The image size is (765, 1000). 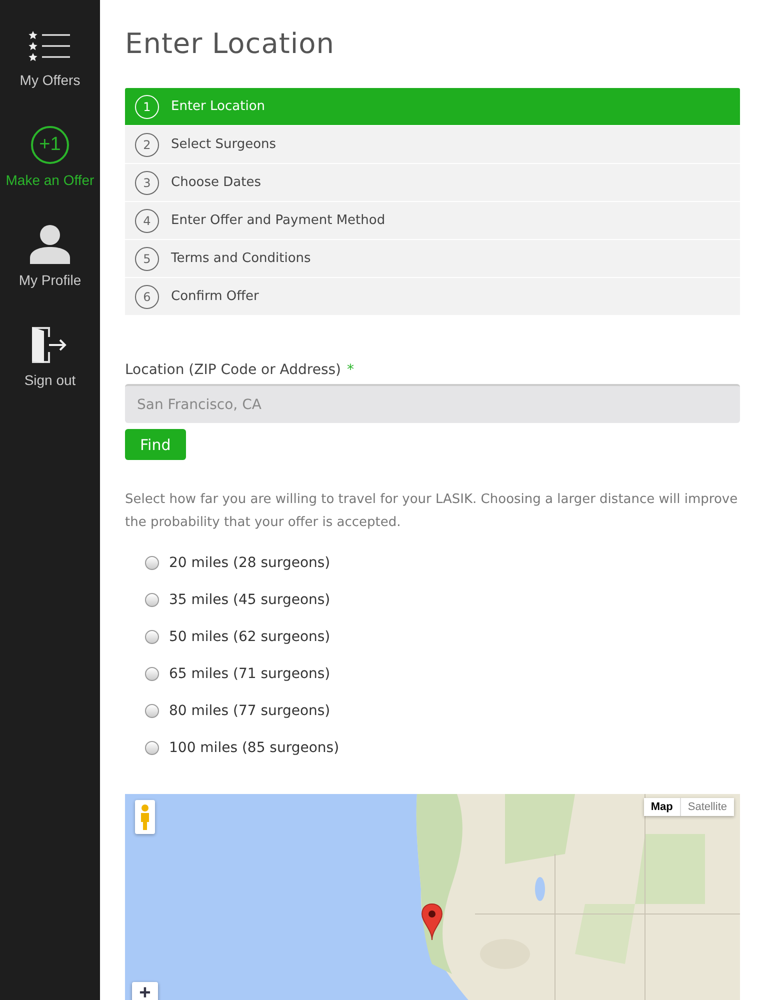 I want to click on radio-label: 80 miles (77 surgeons), so click(x=249, y=711).